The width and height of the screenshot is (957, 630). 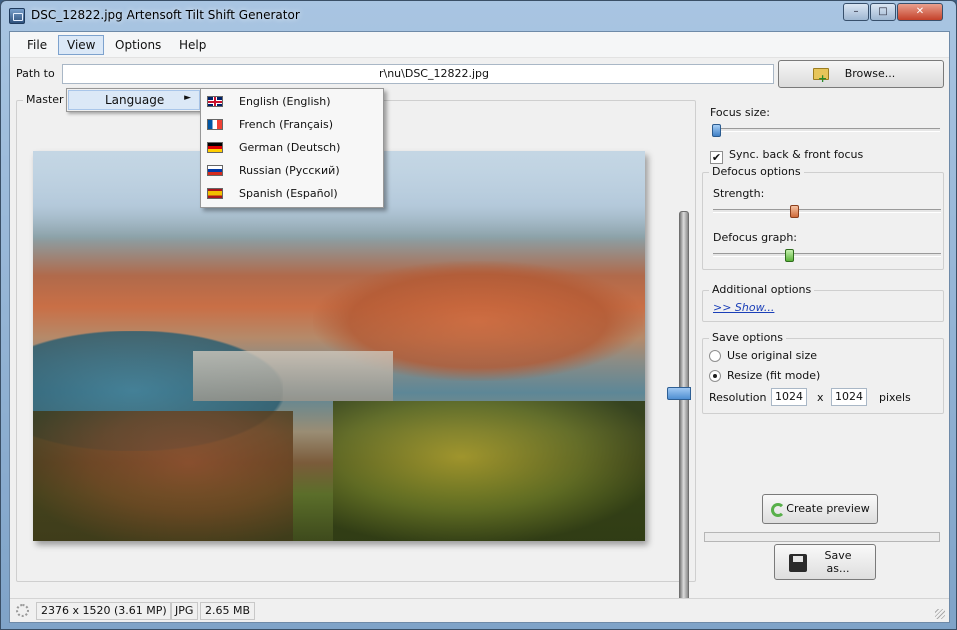 What do you see at coordinates (789, 397) in the screenshot?
I see `width-input: 1024` at bounding box center [789, 397].